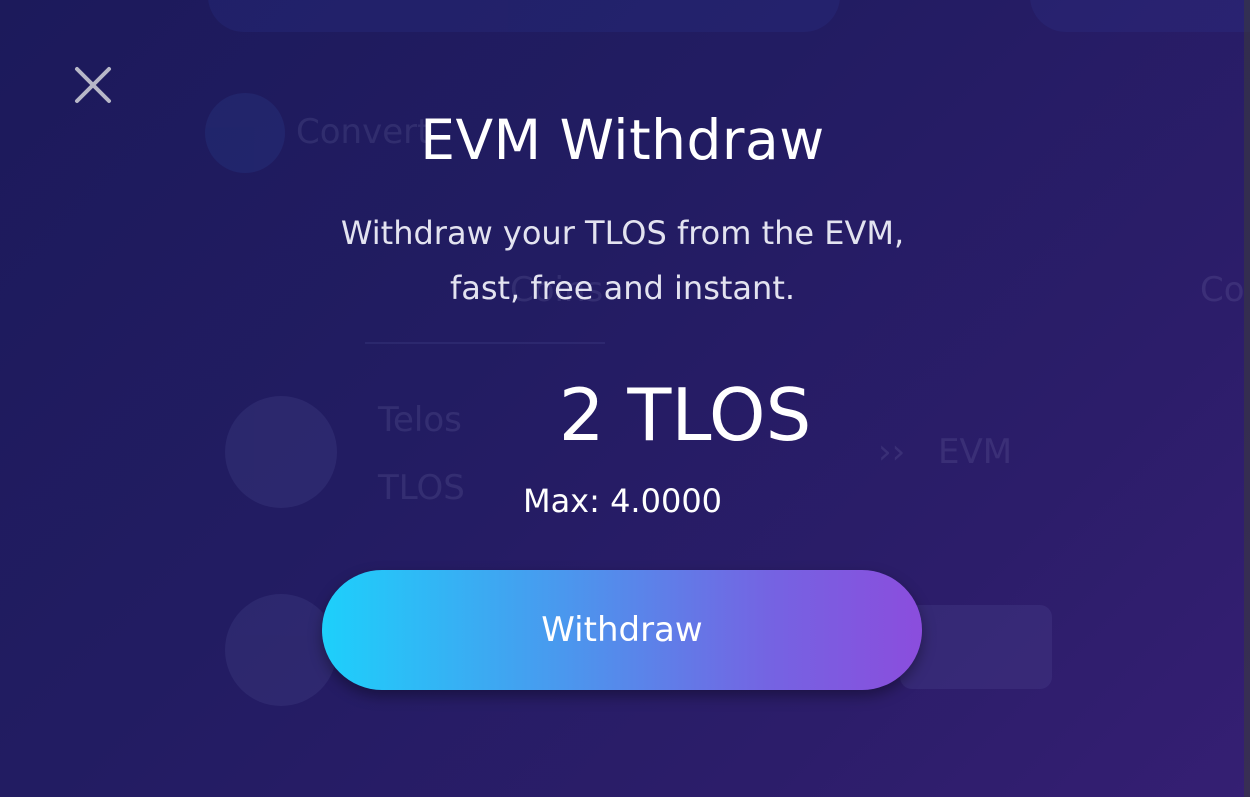 This screenshot has height=797, width=1250. What do you see at coordinates (1140, 16) in the screenshot?
I see `background-tab-pill-right` at bounding box center [1140, 16].